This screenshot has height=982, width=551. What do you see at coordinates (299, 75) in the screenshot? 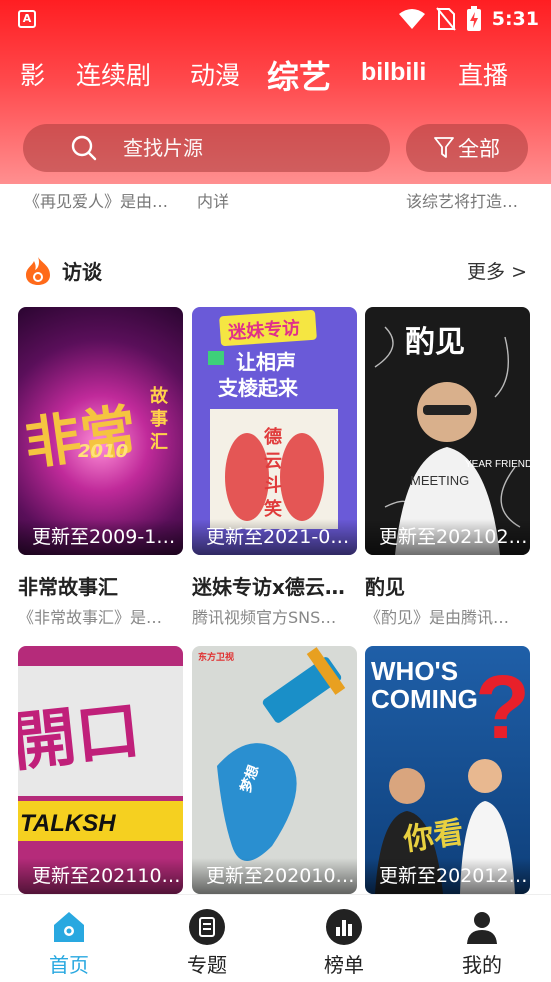
I see `tab-variety: 综艺` at bounding box center [299, 75].